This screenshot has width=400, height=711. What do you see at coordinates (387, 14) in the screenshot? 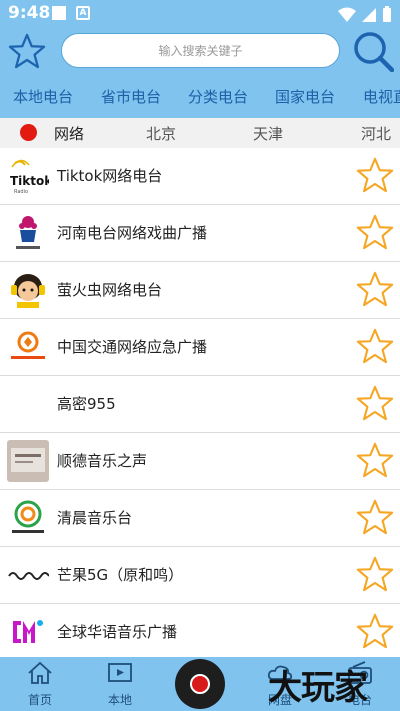
I see `battery-icon` at bounding box center [387, 14].